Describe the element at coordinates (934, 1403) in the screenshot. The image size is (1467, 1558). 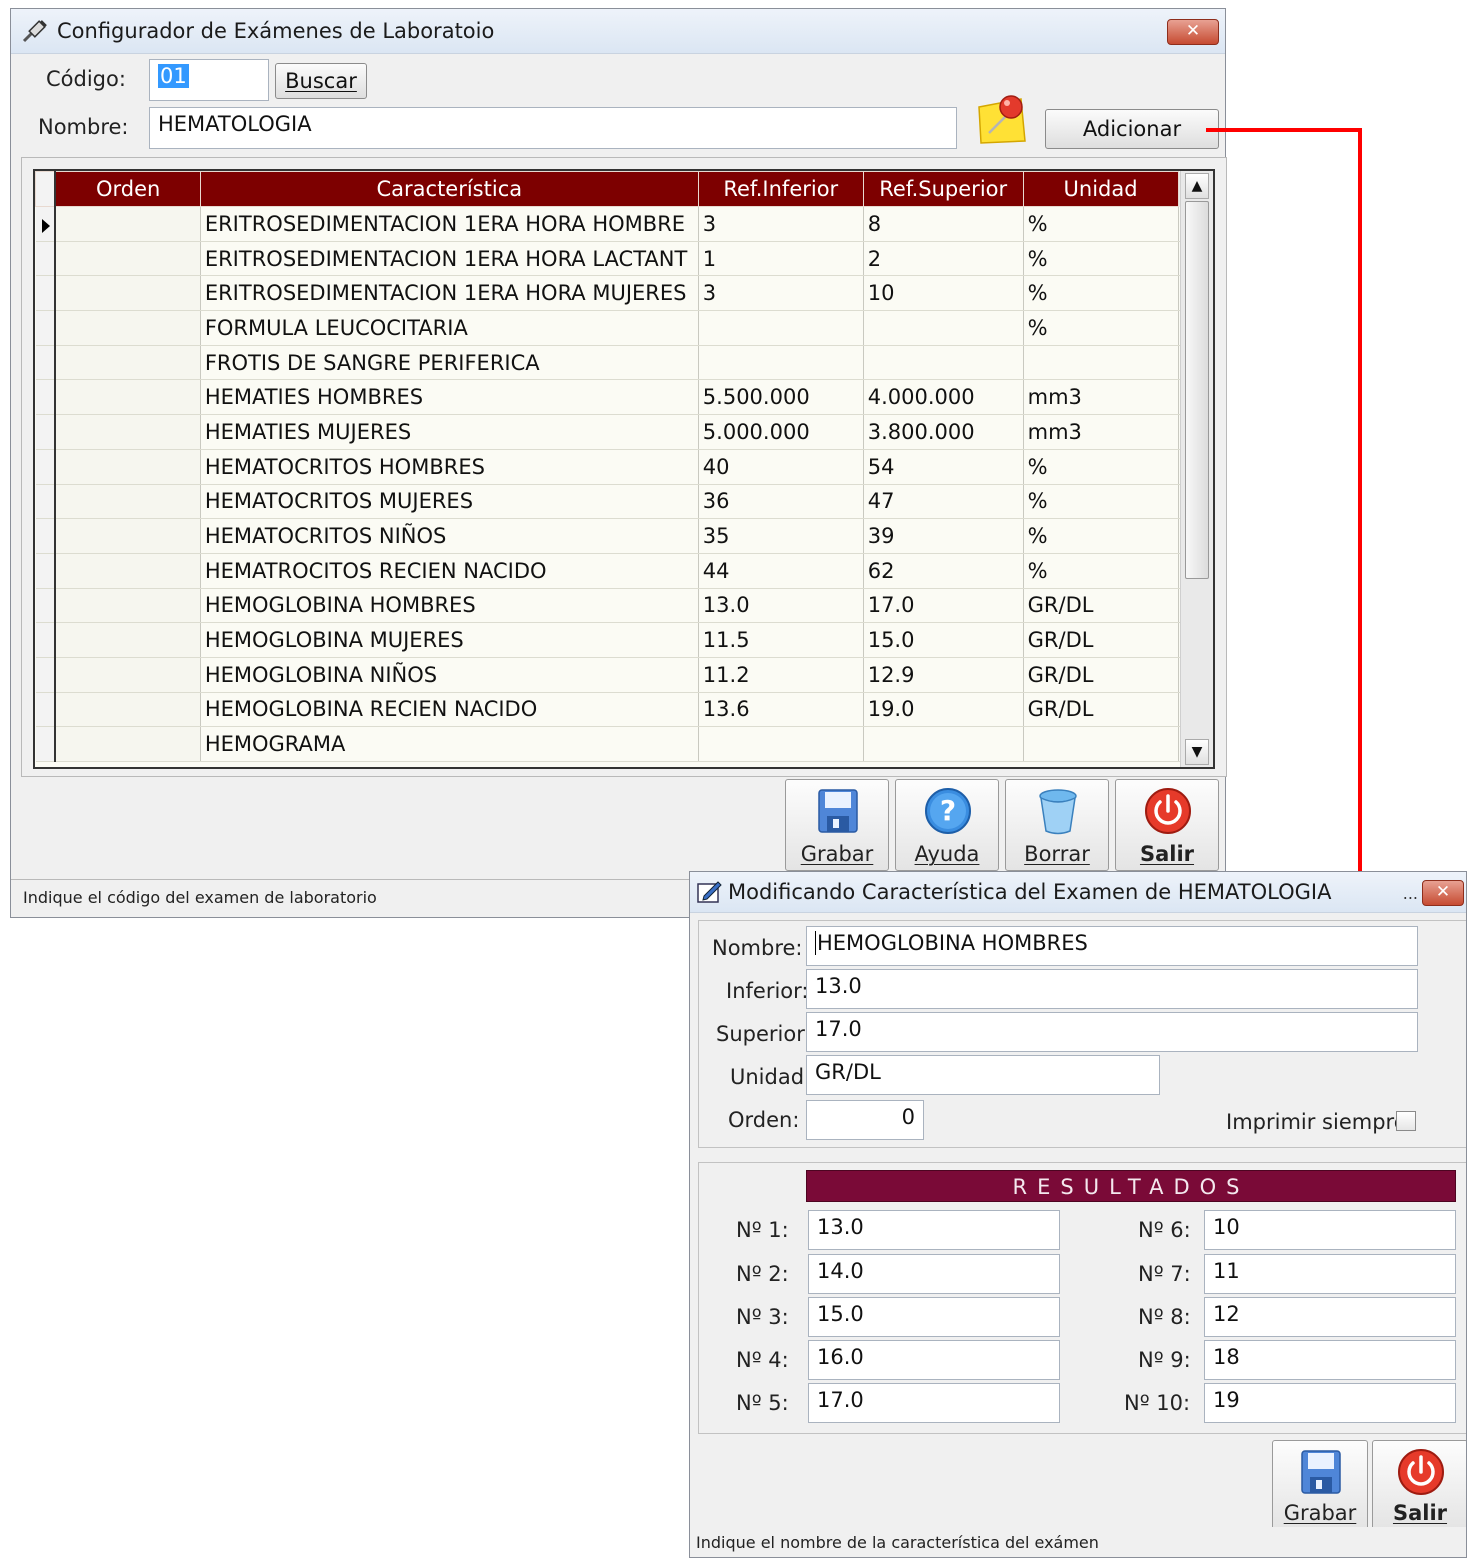
I see `resultado-input-5: 17.0` at that location.